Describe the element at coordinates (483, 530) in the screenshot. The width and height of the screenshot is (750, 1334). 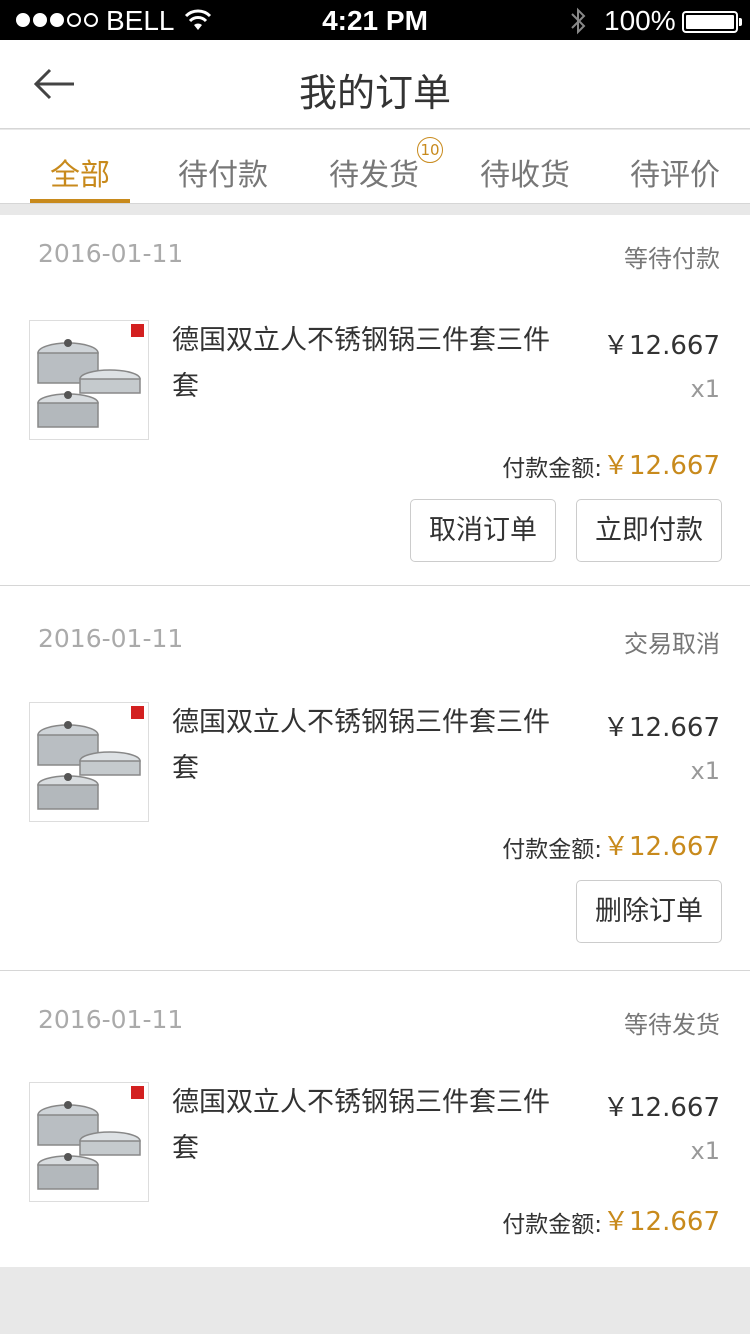
I see `cancel-order-button: 取消订单` at that location.